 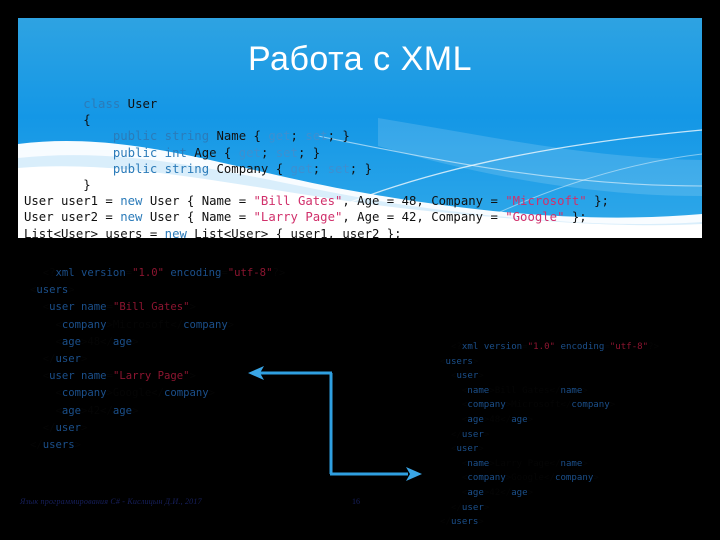 What do you see at coordinates (360, 59) in the screenshot?
I see `page-title: Работа с XML` at bounding box center [360, 59].